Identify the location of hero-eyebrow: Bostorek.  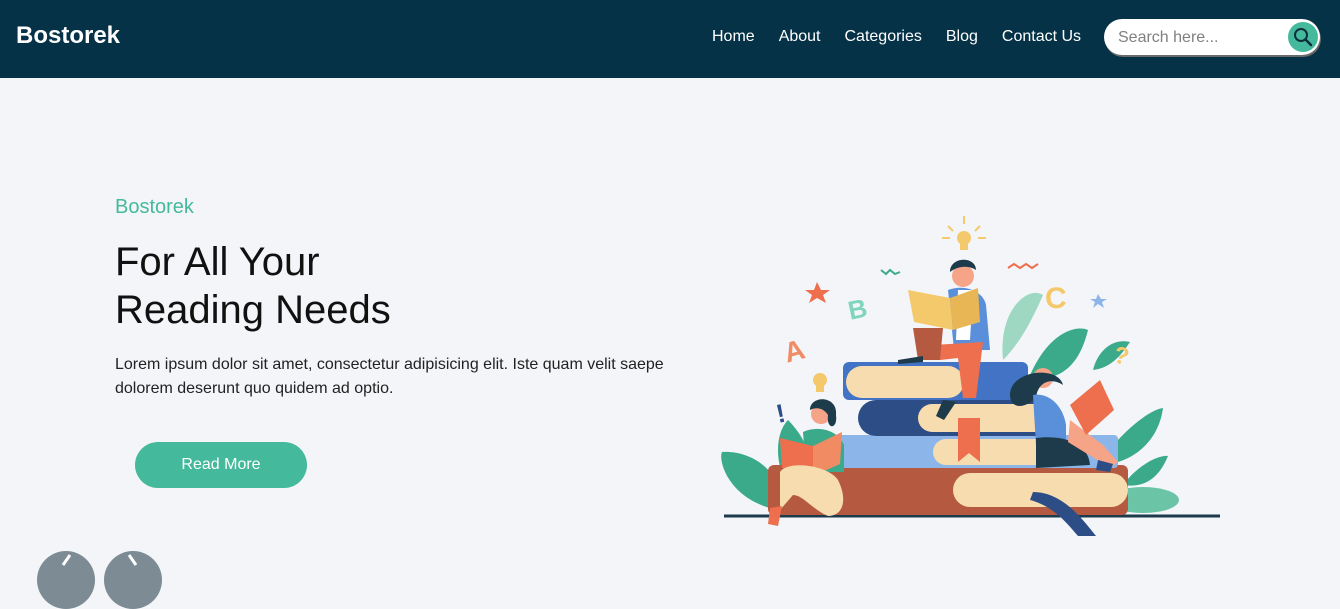
(154, 207).